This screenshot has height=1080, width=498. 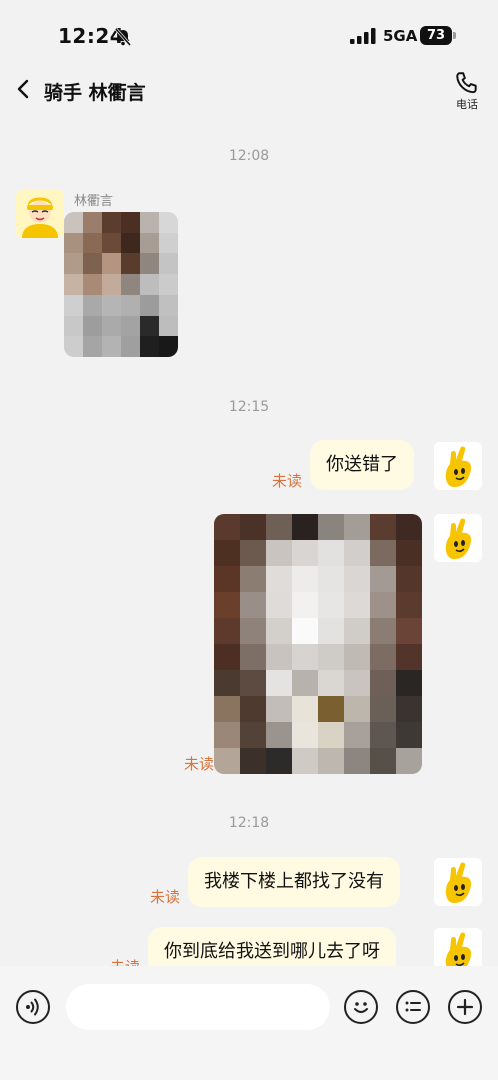 I want to click on emoji-icon, so click(x=361, y=1007).